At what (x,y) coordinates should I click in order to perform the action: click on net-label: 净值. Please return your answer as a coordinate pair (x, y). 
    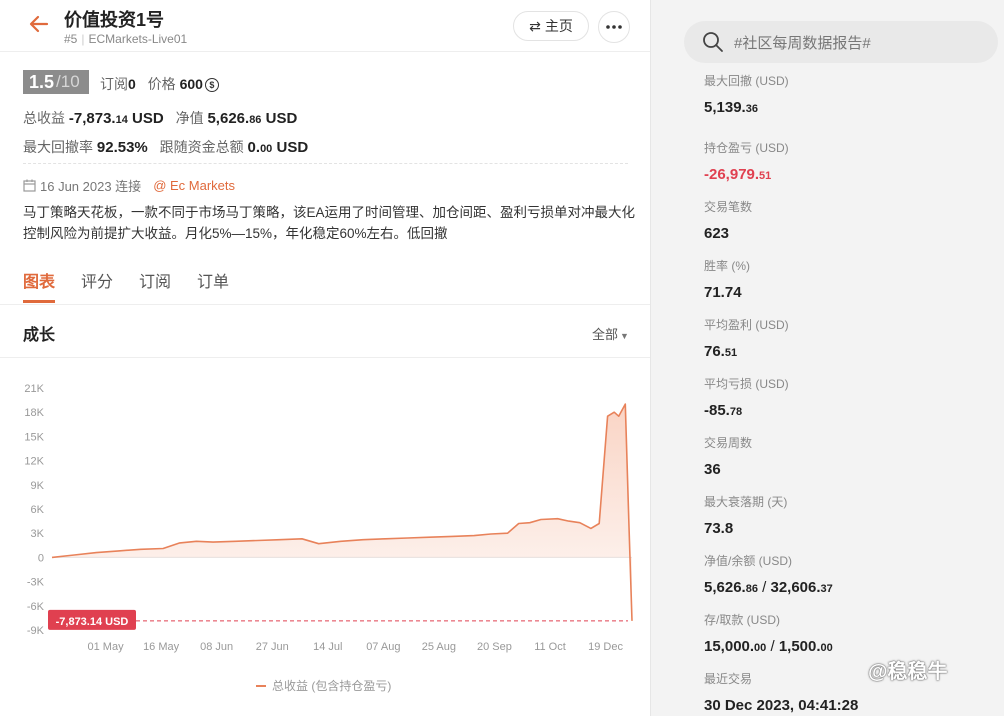
    Looking at the image, I should click on (189, 118).